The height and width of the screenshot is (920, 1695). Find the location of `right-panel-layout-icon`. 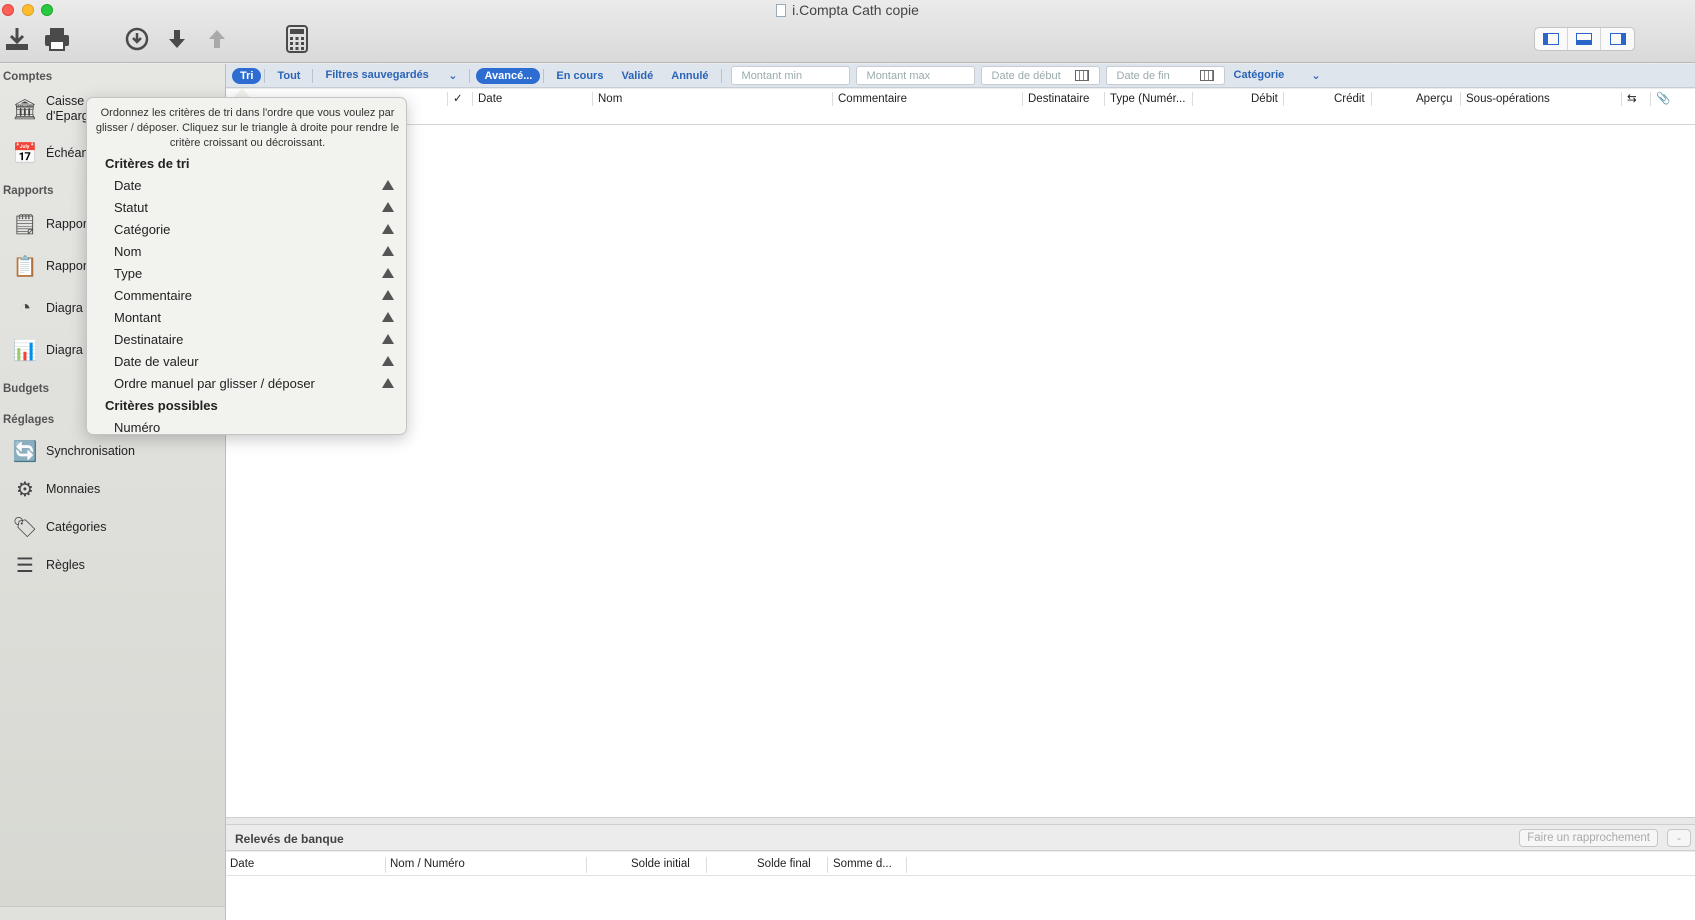

right-panel-layout-icon is located at coordinates (1617, 39).